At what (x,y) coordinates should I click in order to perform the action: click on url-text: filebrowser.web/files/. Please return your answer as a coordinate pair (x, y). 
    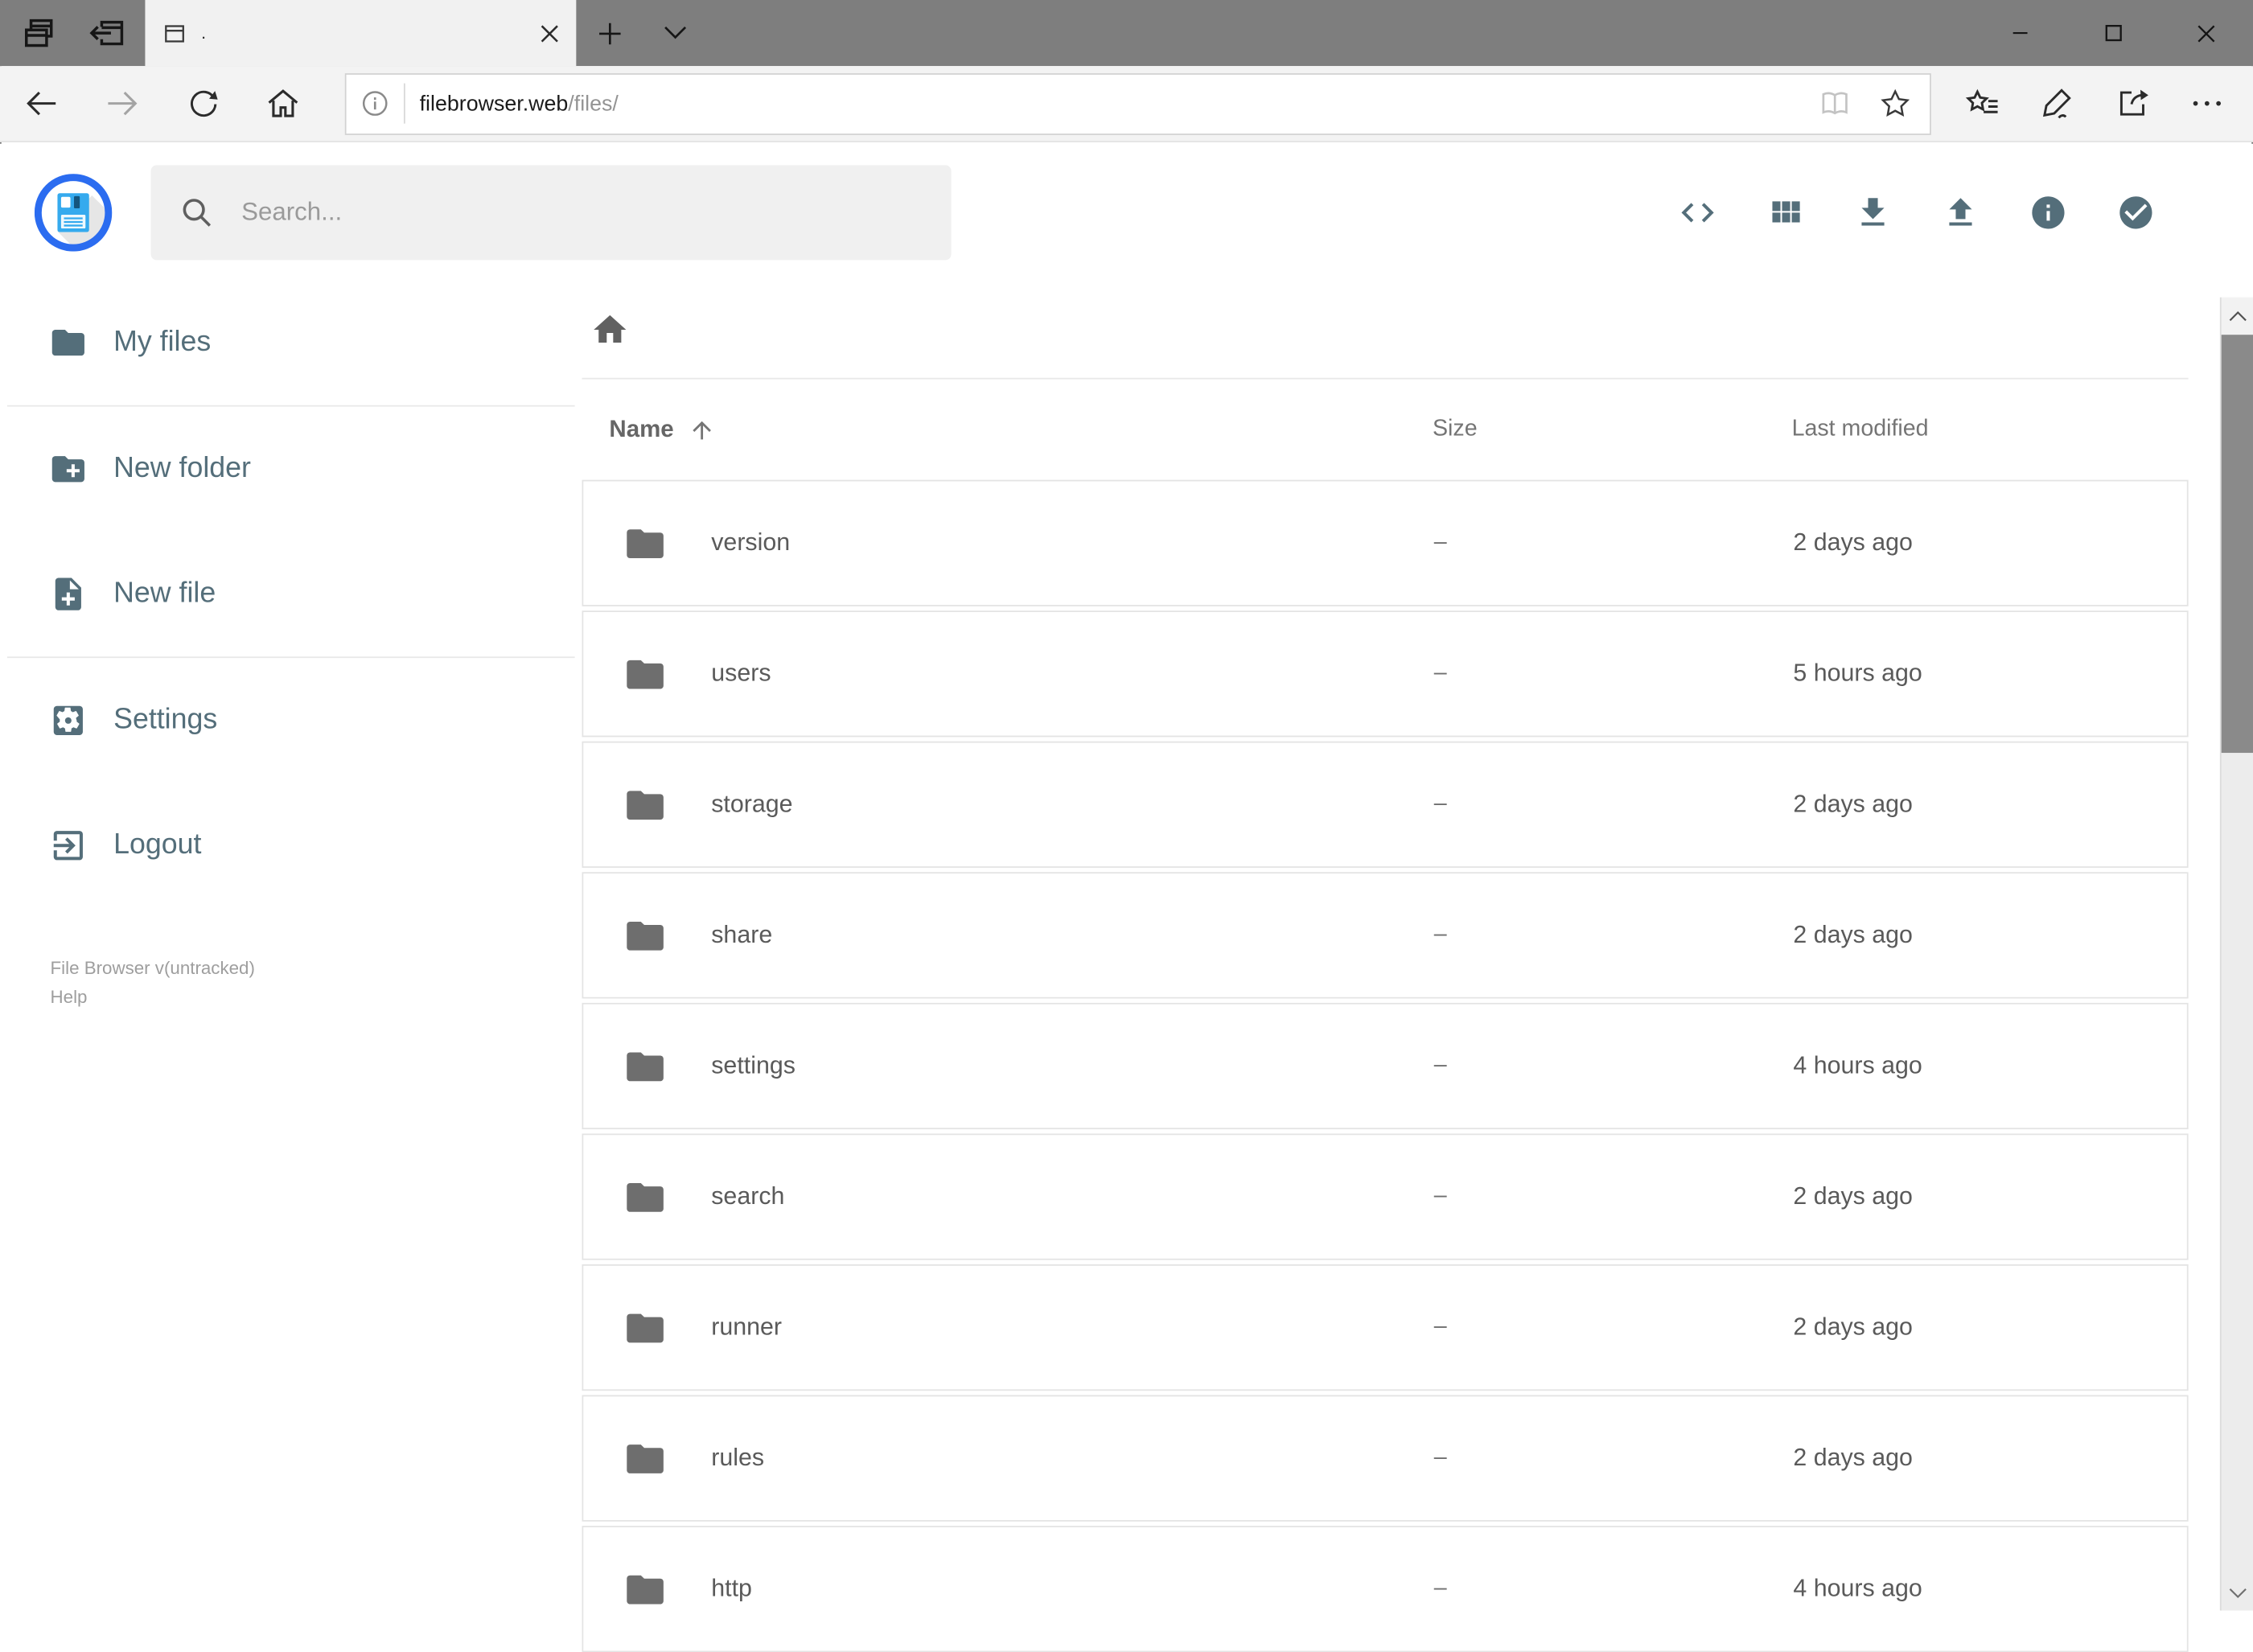
    Looking at the image, I should click on (1114, 103).